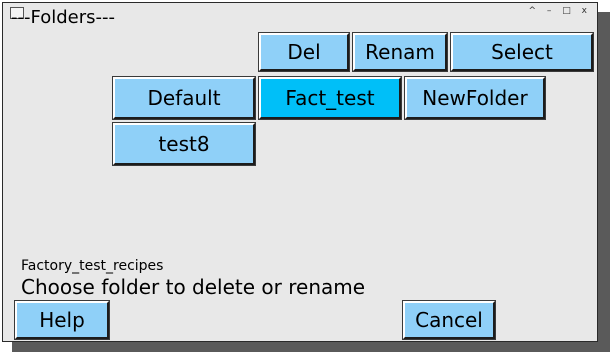 The image size is (612, 353). What do you see at coordinates (92, 266) in the screenshot?
I see `current-folder-label: Factory_test_recipes` at bounding box center [92, 266].